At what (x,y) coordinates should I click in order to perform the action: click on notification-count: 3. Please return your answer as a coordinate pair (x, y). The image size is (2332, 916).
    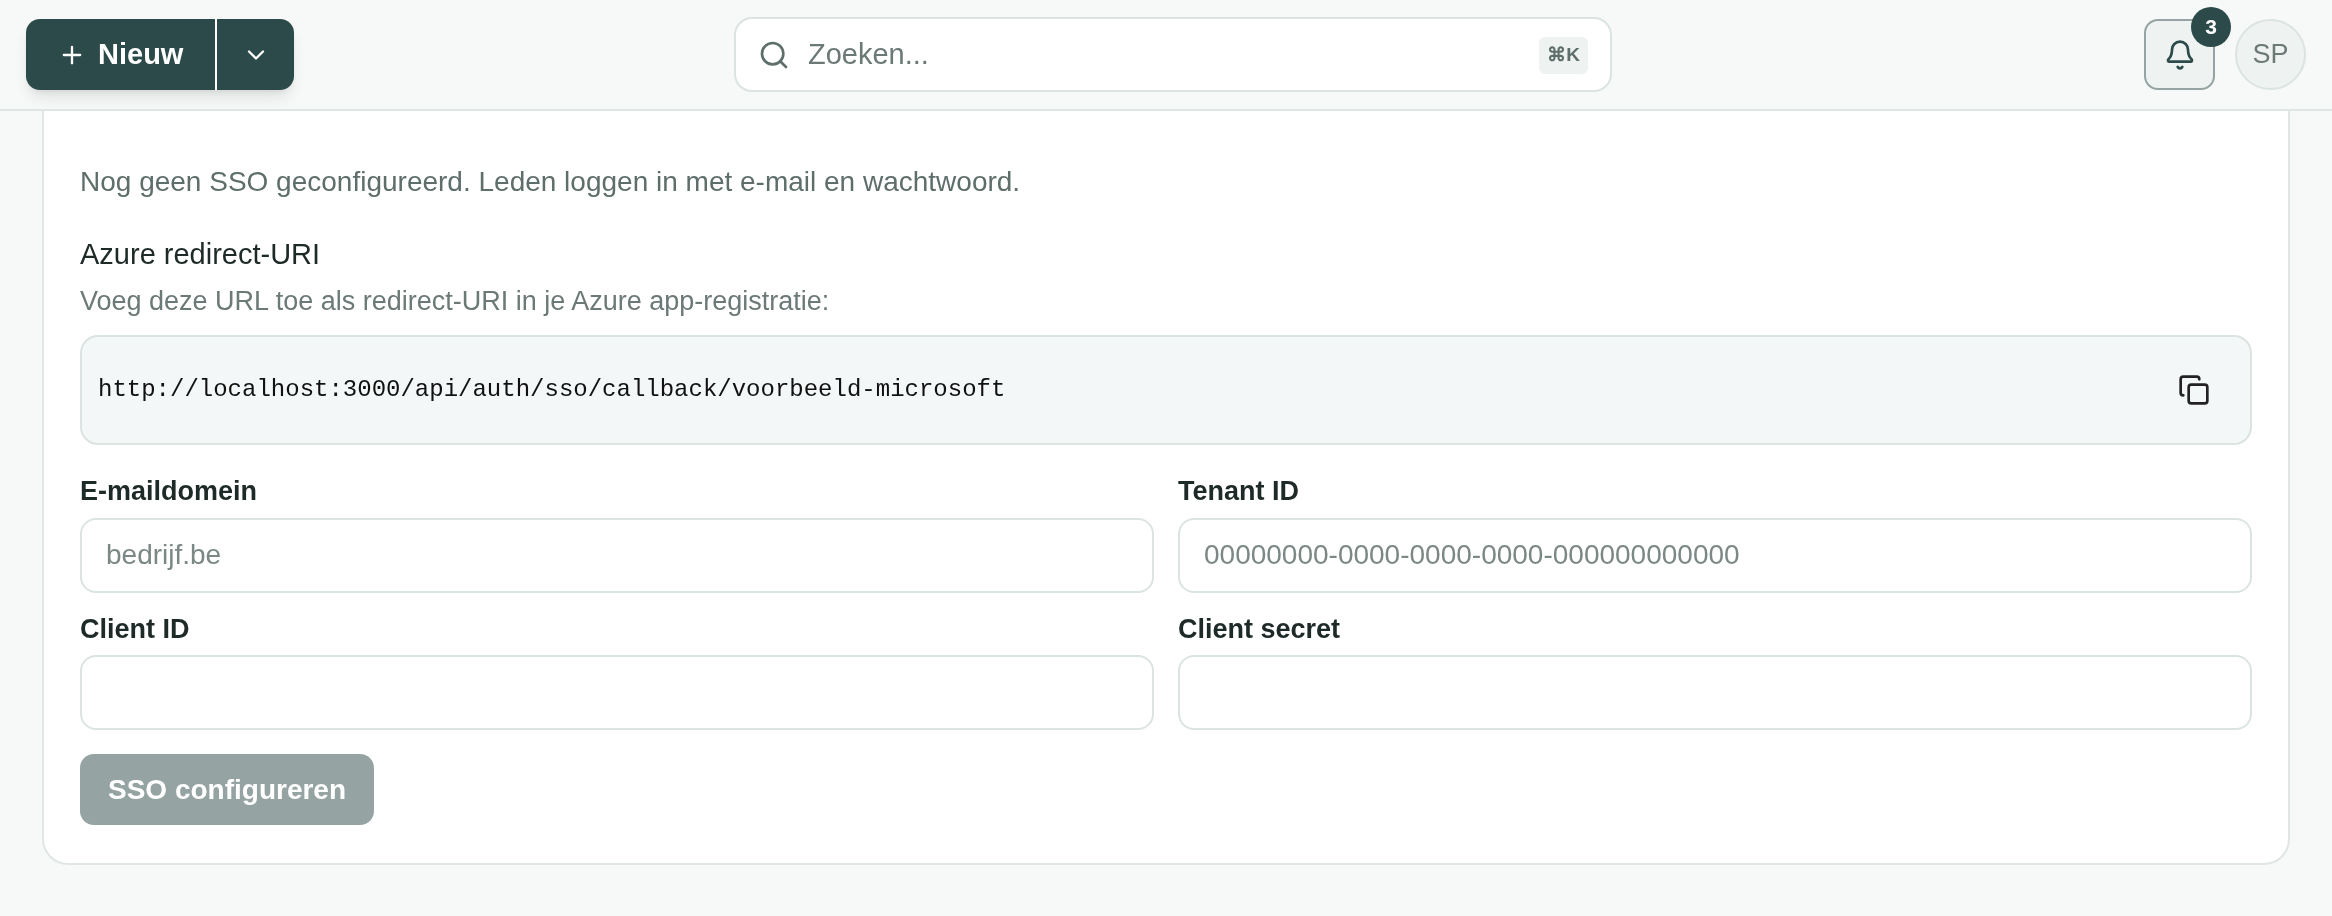
    Looking at the image, I should click on (2211, 27).